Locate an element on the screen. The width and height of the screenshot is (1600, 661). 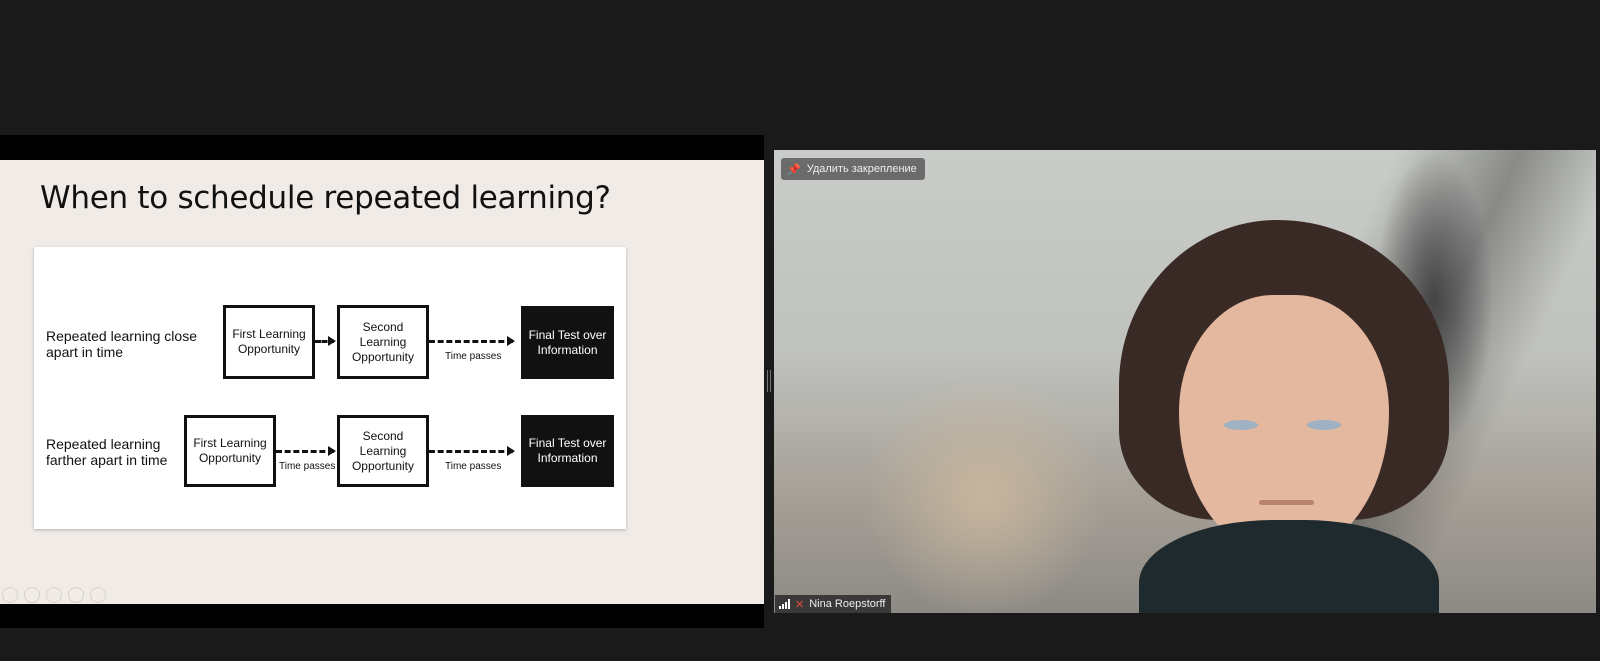
more-icon is located at coordinates (98, 595).